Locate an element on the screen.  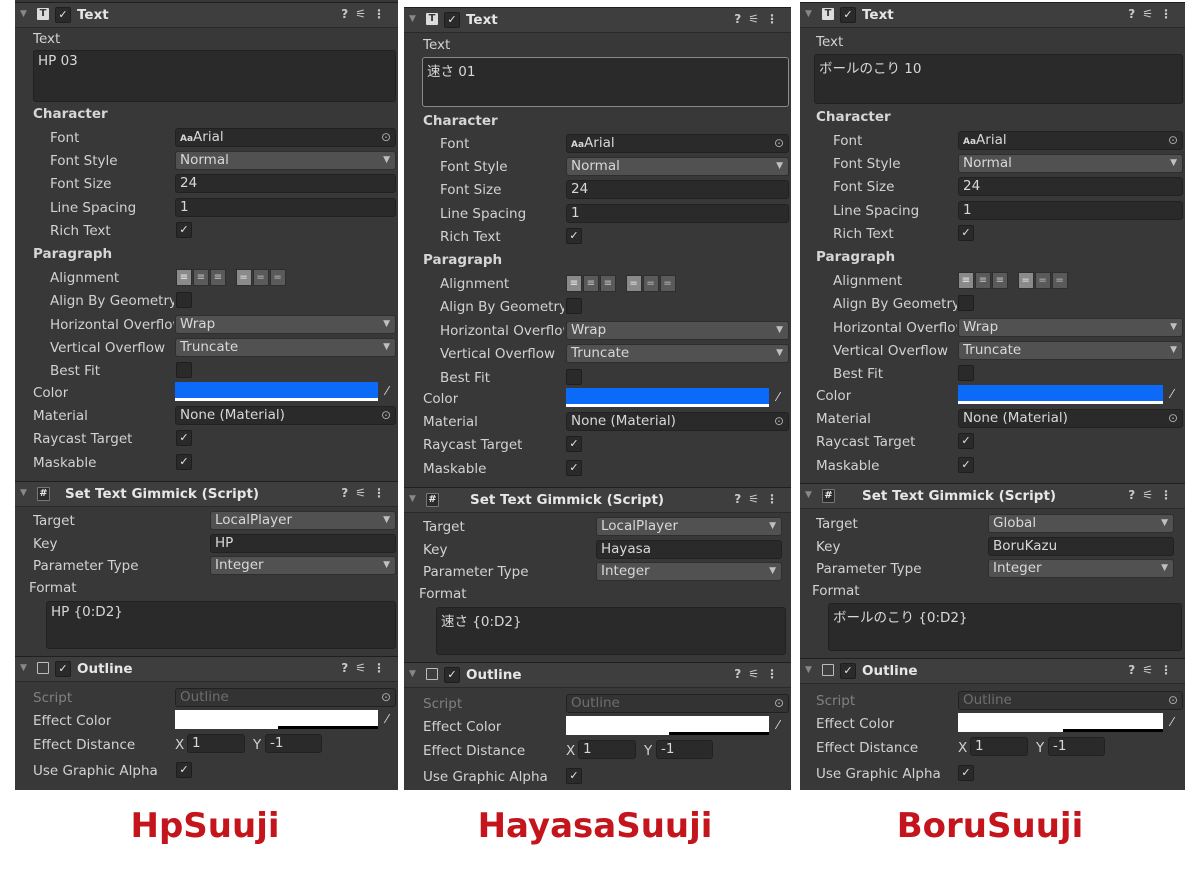
align-geometry-checkbox: ✓ is located at coordinates (574, 306).